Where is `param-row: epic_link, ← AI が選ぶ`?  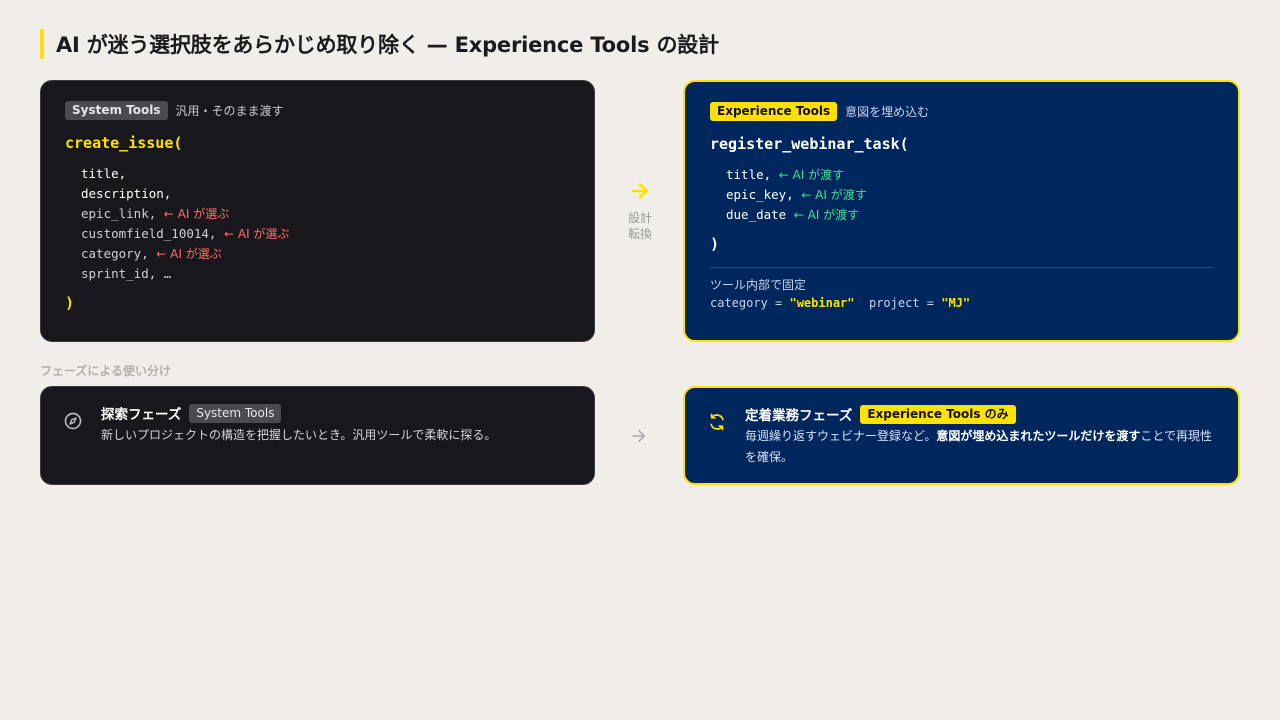 param-row: epic_link, ← AI が選ぶ is located at coordinates (155, 213).